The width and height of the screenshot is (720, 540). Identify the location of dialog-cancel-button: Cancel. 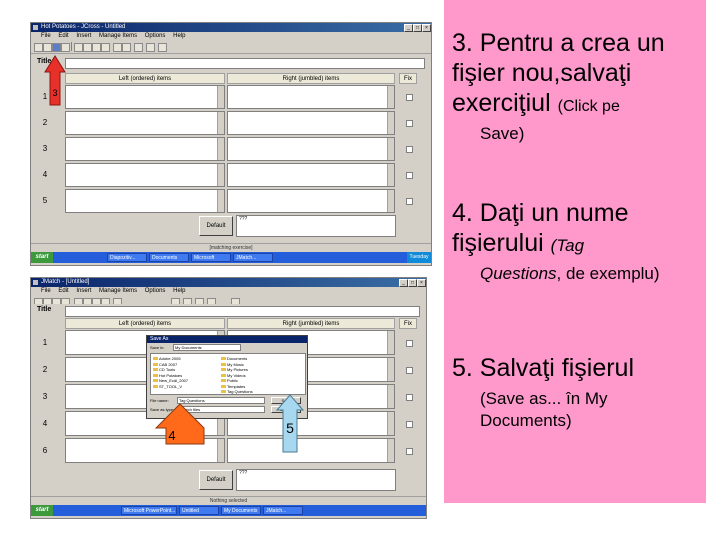
(286, 409).